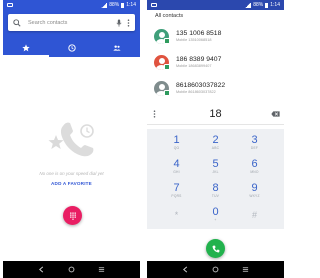 The image size is (320, 278). Describe the element at coordinates (215, 172) in the screenshot. I see `key-letters: JKL` at that location.